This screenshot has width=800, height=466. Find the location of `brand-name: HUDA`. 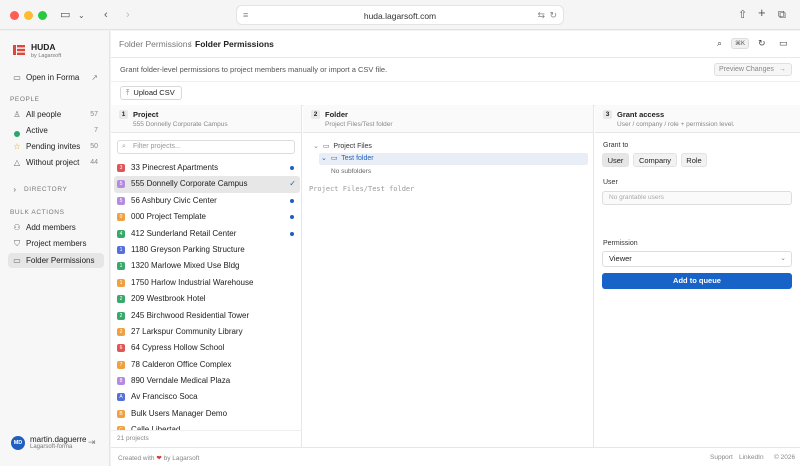

brand-name: HUDA is located at coordinates (43, 47).